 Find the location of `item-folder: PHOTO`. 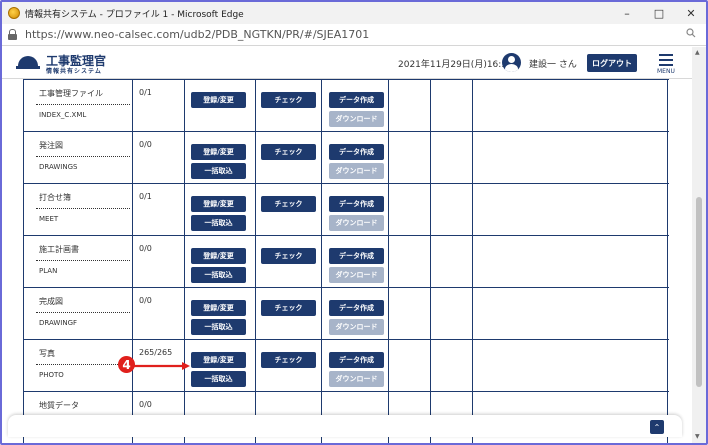

item-folder: PHOTO is located at coordinates (51, 375).